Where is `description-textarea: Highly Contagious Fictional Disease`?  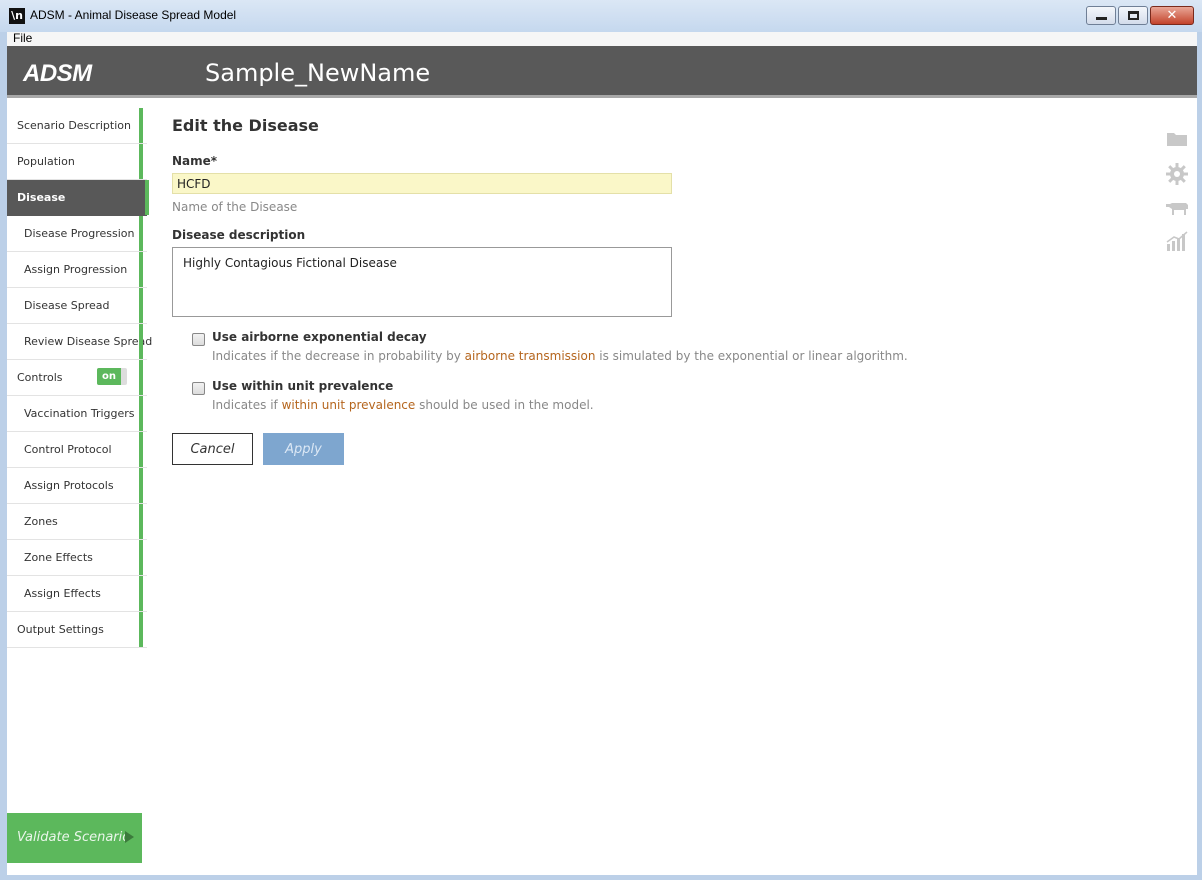 description-textarea: Highly Contagious Fictional Disease is located at coordinates (422, 282).